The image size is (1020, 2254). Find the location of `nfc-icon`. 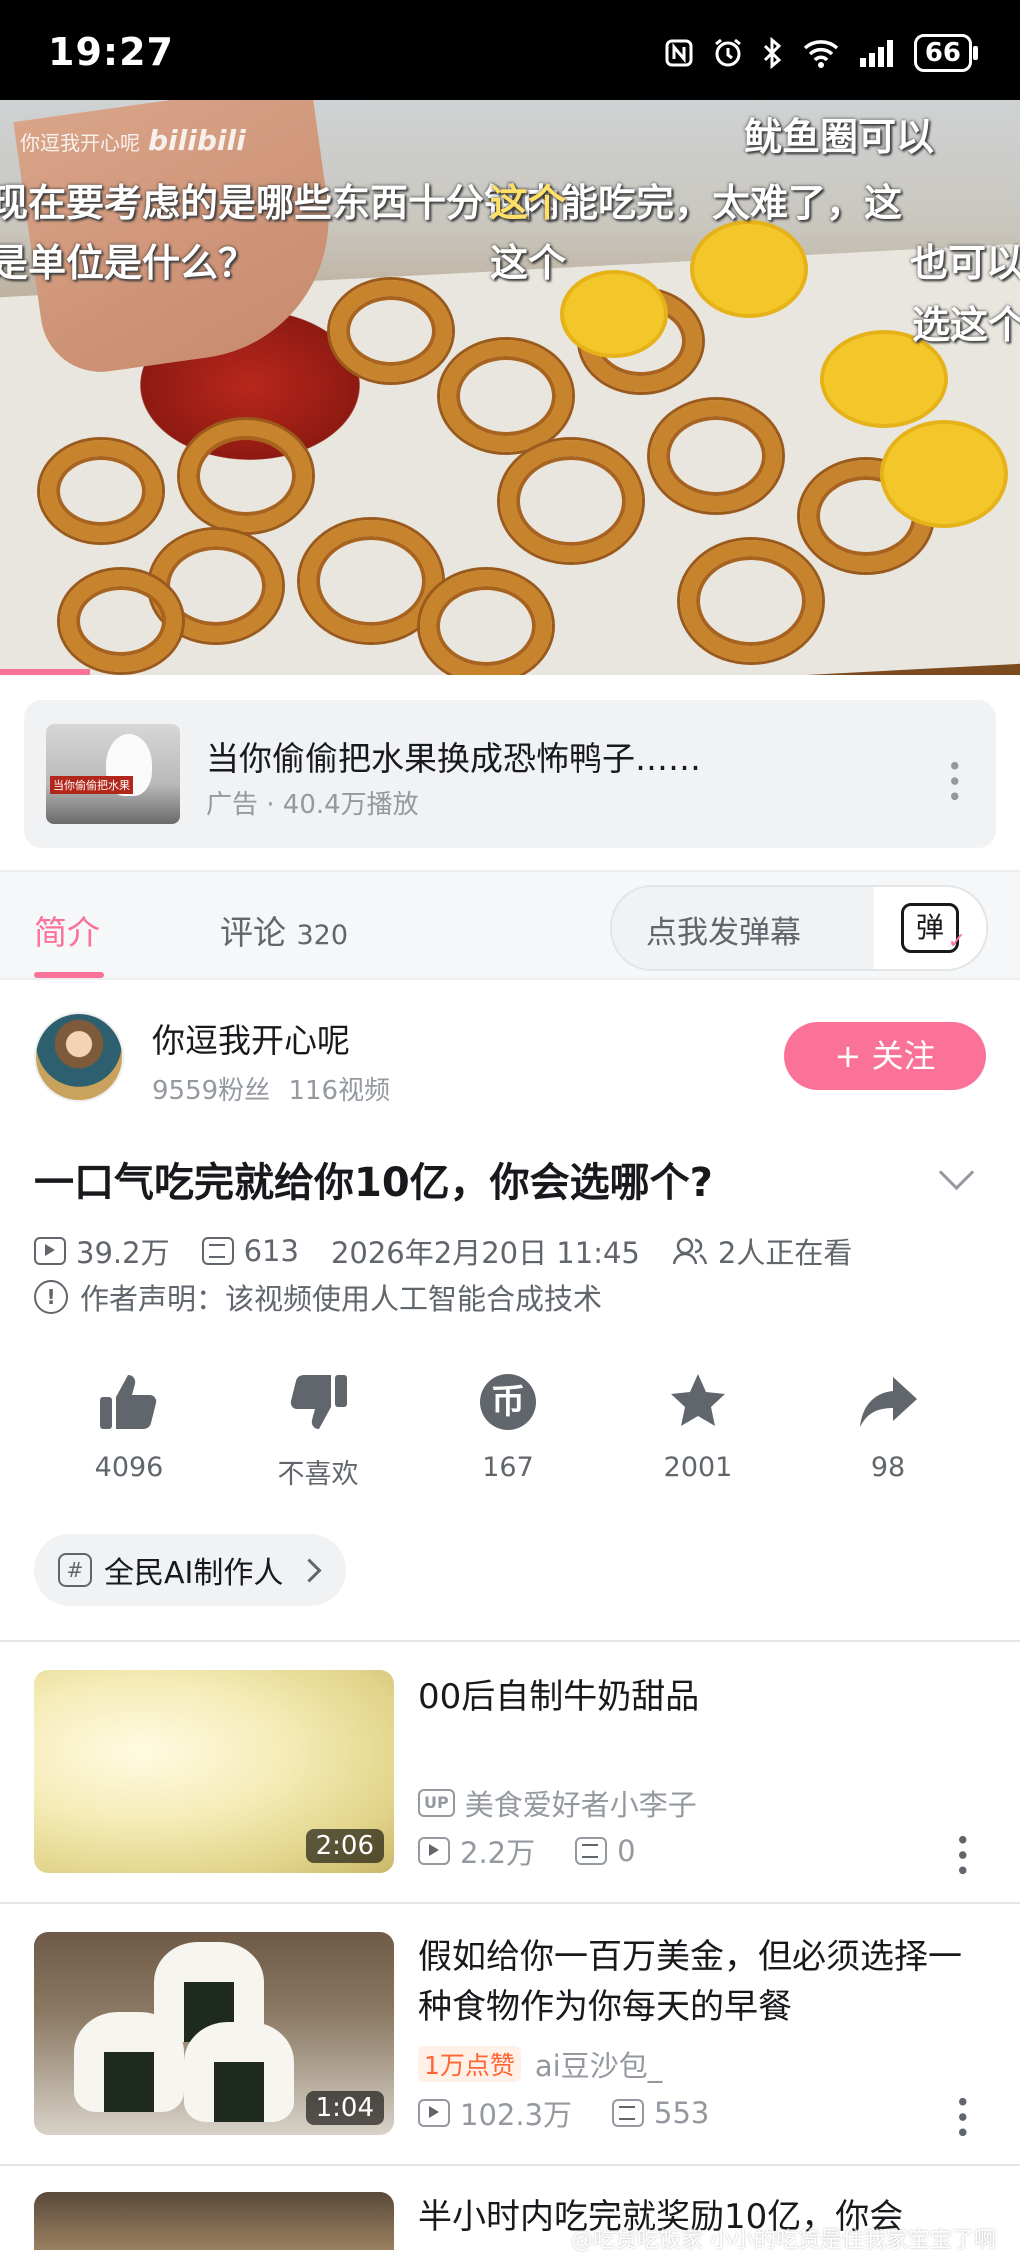

nfc-icon is located at coordinates (679, 53).